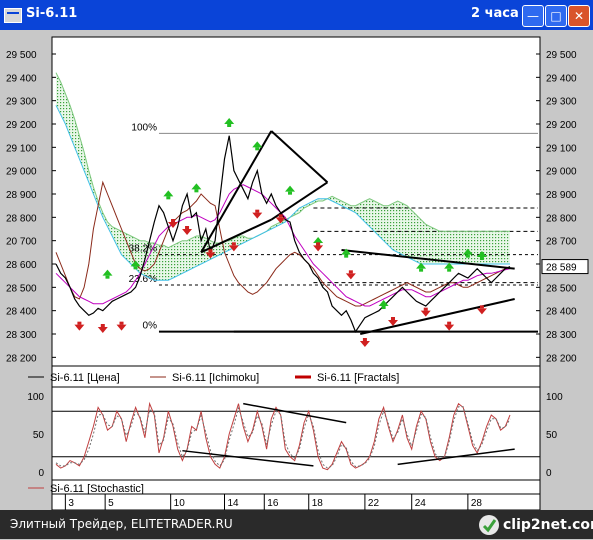 This screenshot has width=593, height=540. Describe the element at coordinates (21, 195) in the screenshot. I see `left-tick-label: 28 900` at that location.